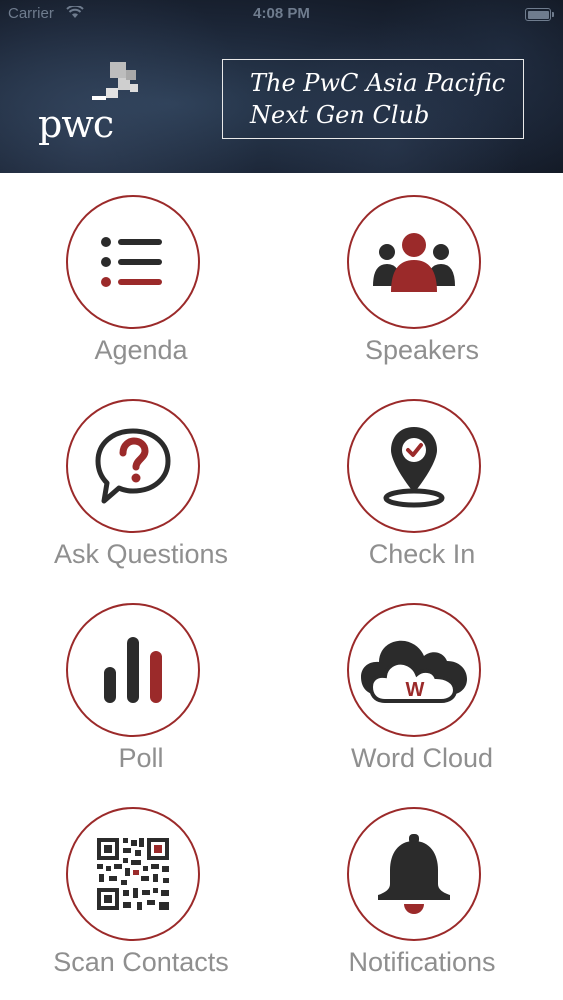 The width and height of the screenshot is (563, 1000). What do you see at coordinates (415, 690) in the screenshot?
I see `word-cloud-letter: W` at bounding box center [415, 690].